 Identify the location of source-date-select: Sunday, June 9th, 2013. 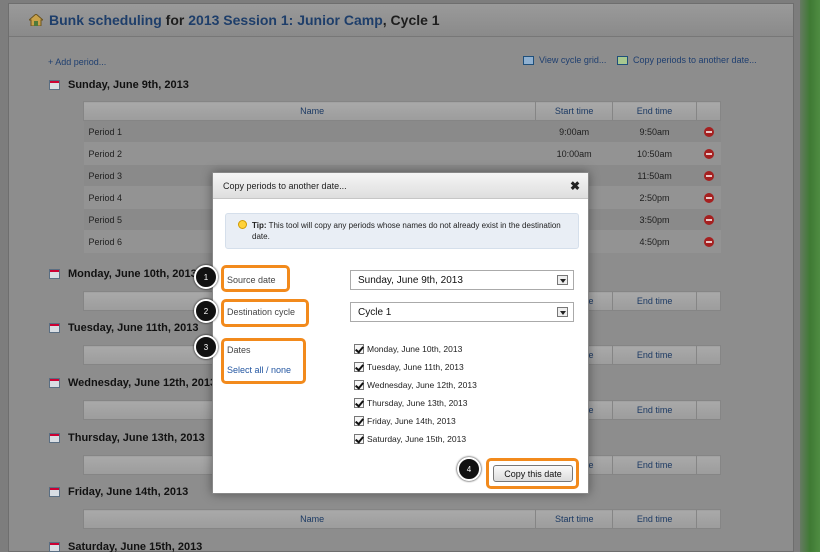
(462, 280).